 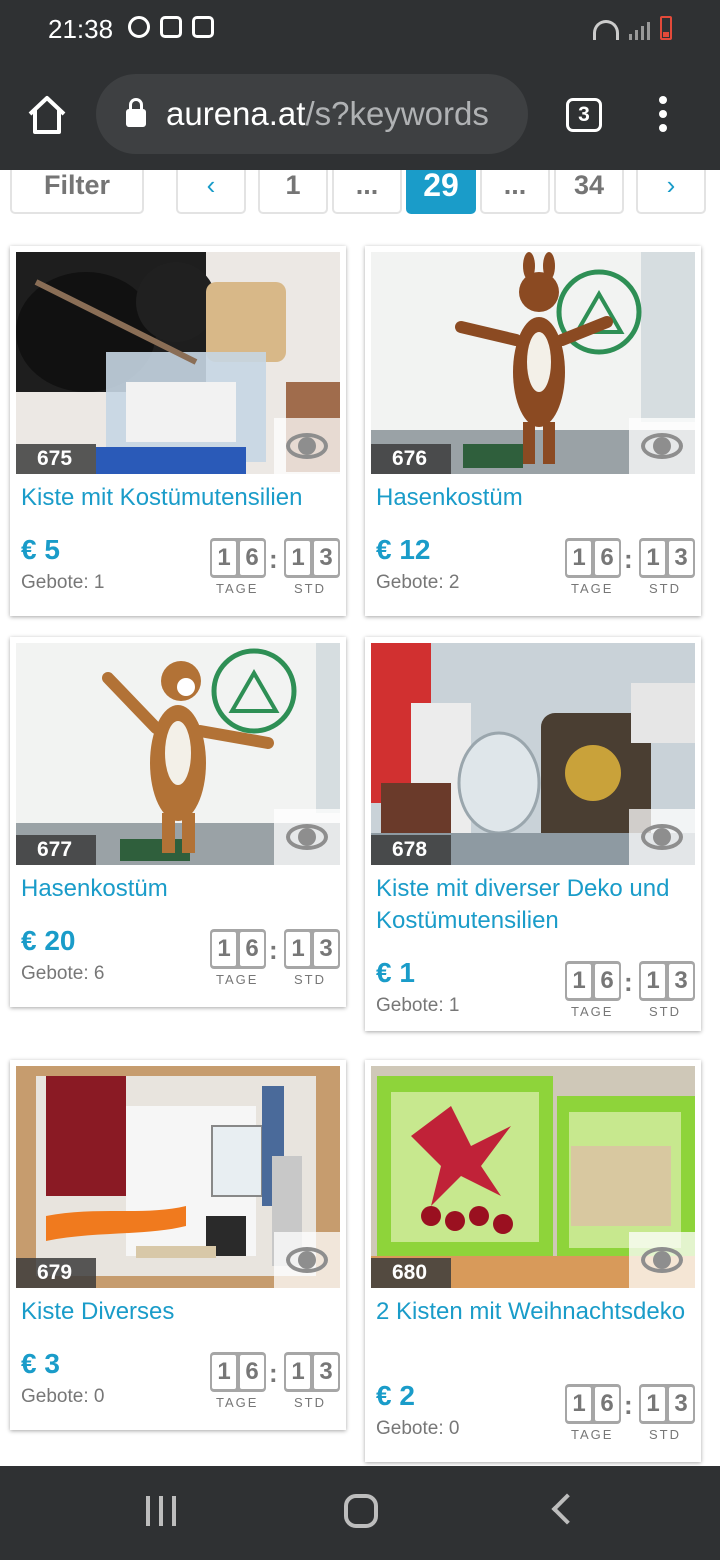 I want to click on lot-photo: 679, so click(x=178, y=1177).